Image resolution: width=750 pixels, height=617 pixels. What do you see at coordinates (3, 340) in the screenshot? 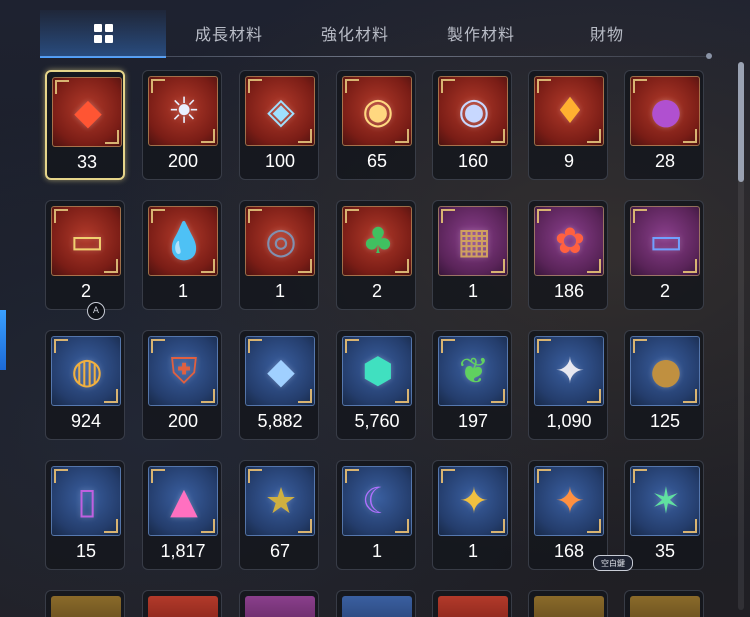
I see `side-indicator` at bounding box center [3, 340].